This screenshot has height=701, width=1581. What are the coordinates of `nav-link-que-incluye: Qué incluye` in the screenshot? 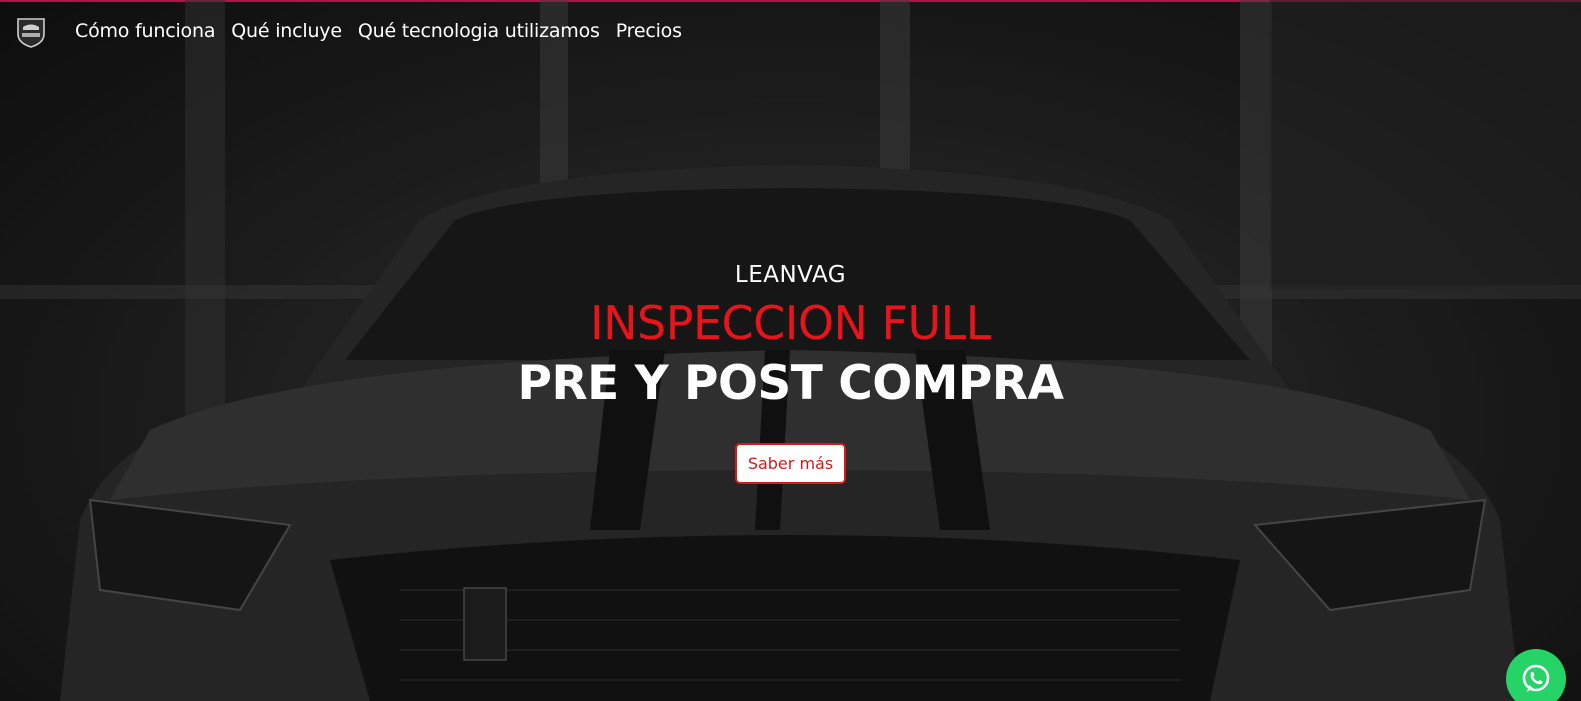 It's located at (286, 31).